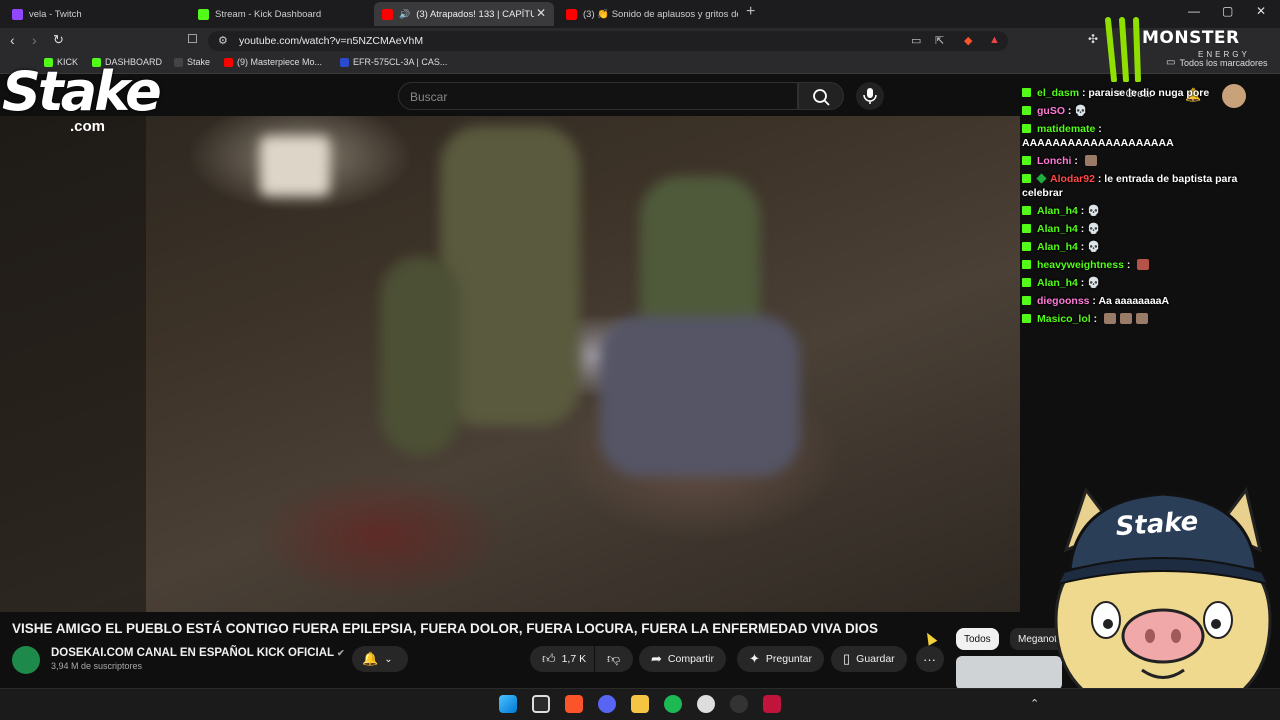  What do you see at coordinates (26, 660) in the screenshot?
I see `channel-avatar` at bounding box center [26, 660].